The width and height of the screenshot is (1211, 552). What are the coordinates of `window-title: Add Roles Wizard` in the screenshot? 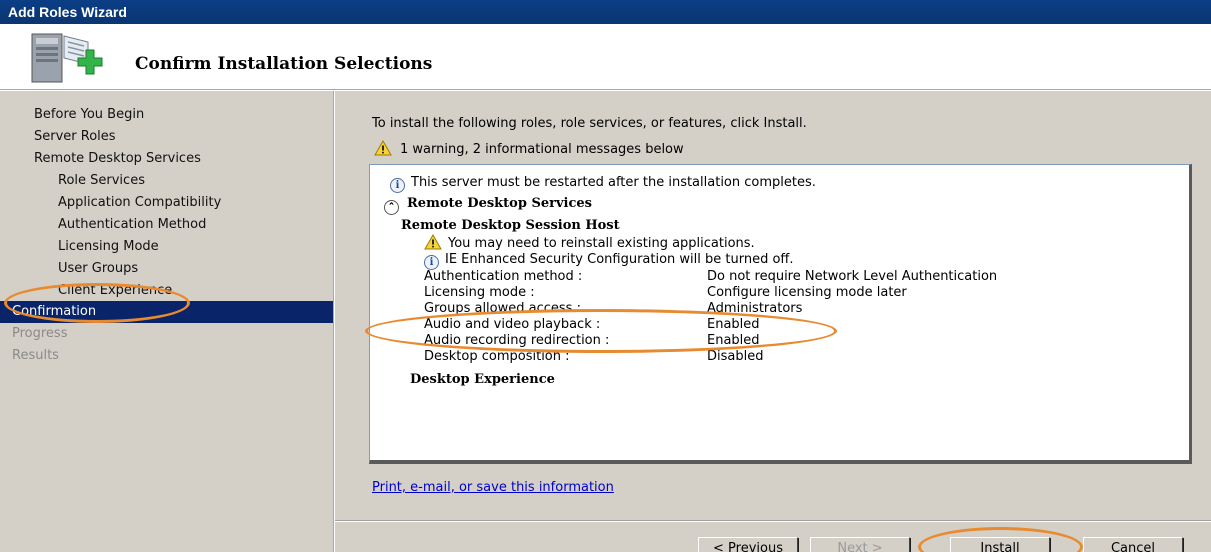 It's located at (67, 12).